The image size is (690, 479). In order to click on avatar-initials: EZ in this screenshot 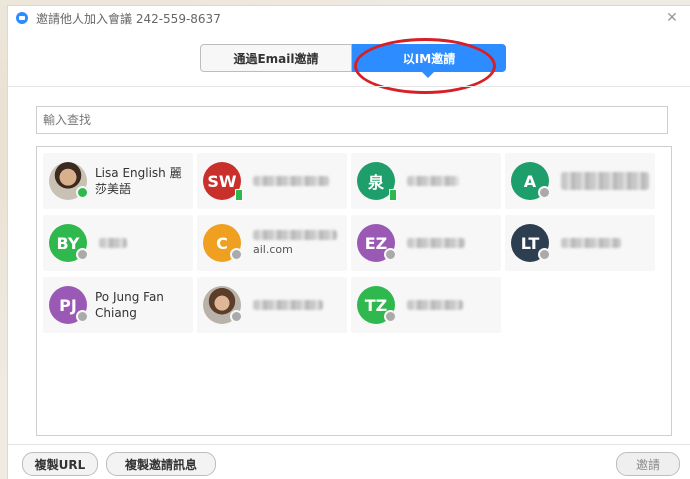, I will do `click(376, 243)`.